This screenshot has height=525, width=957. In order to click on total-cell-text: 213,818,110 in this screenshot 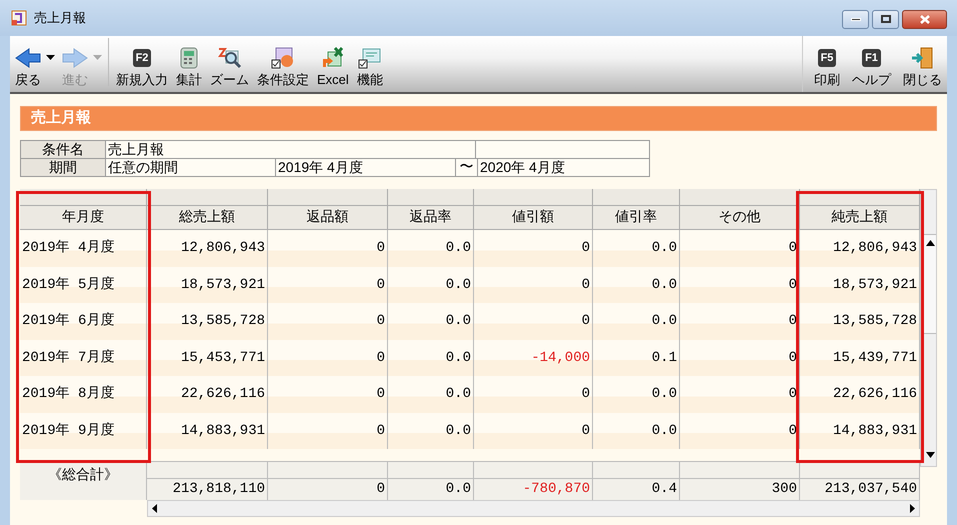, I will do `click(219, 489)`.